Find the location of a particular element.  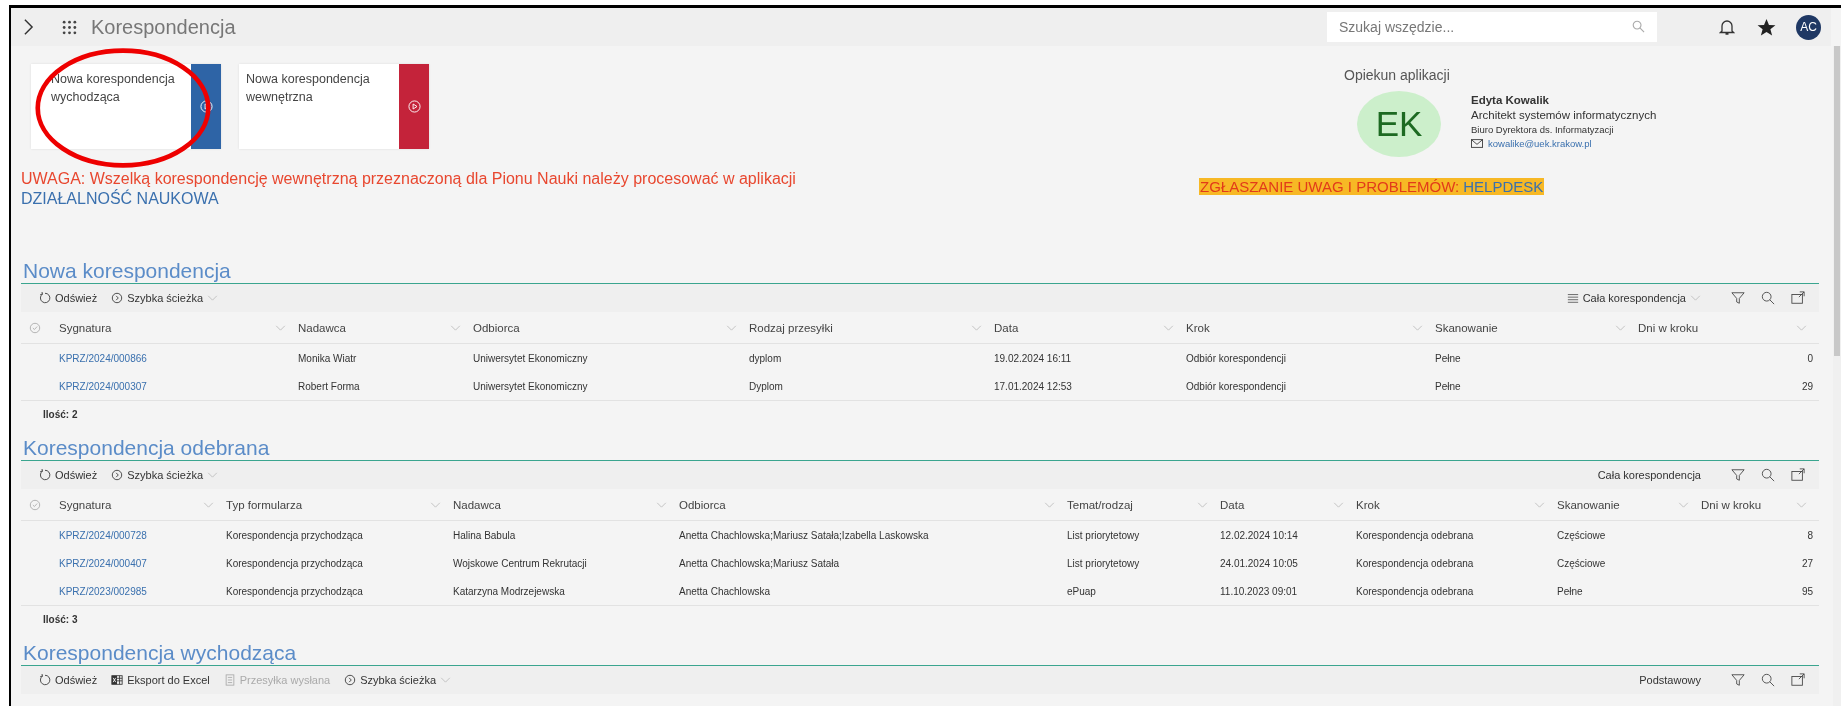

document-icon is located at coordinates (229, 680).